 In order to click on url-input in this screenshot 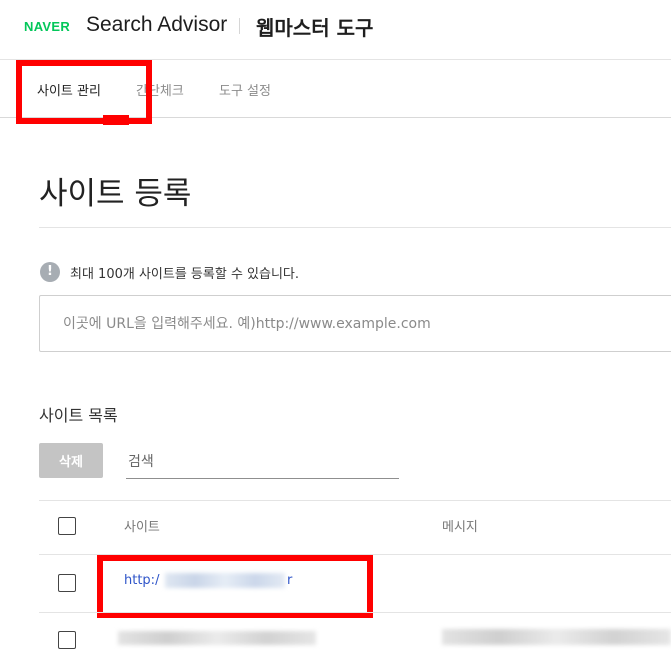, I will do `click(355, 323)`.